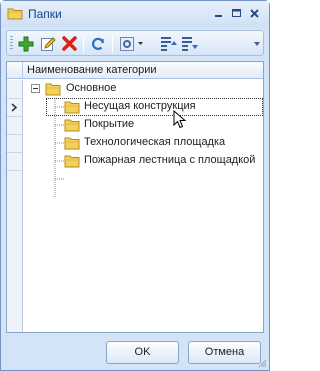 This screenshot has width=320, height=371. Describe the element at coordinates (143, 89) in the screenshot. I see `tree-node-root: Основное` at that location.